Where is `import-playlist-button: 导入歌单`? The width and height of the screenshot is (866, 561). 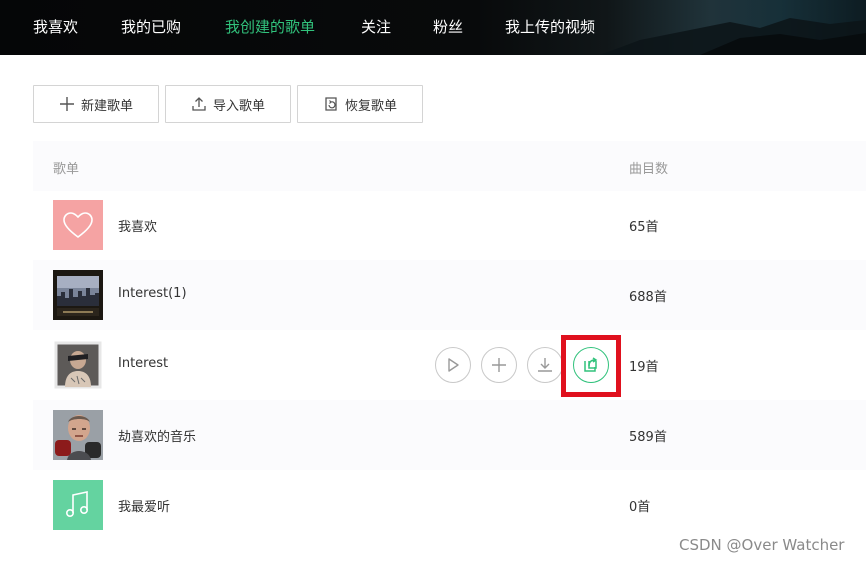
import-playlist-button: 导入歌单 is located at coordinates (228, 104).